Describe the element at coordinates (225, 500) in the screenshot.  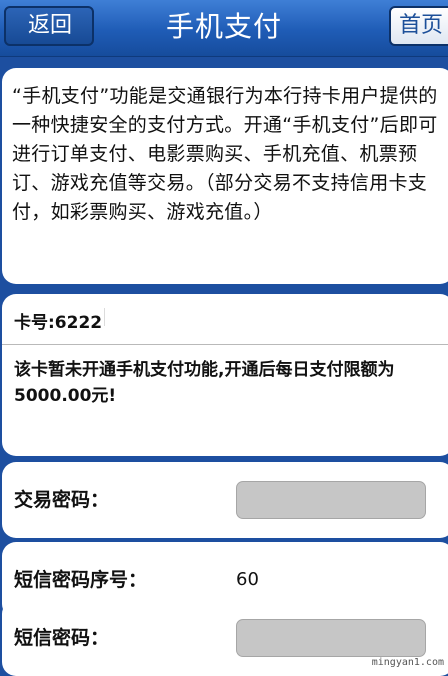
I see `trade-password-row: 交易密码：` at that location.